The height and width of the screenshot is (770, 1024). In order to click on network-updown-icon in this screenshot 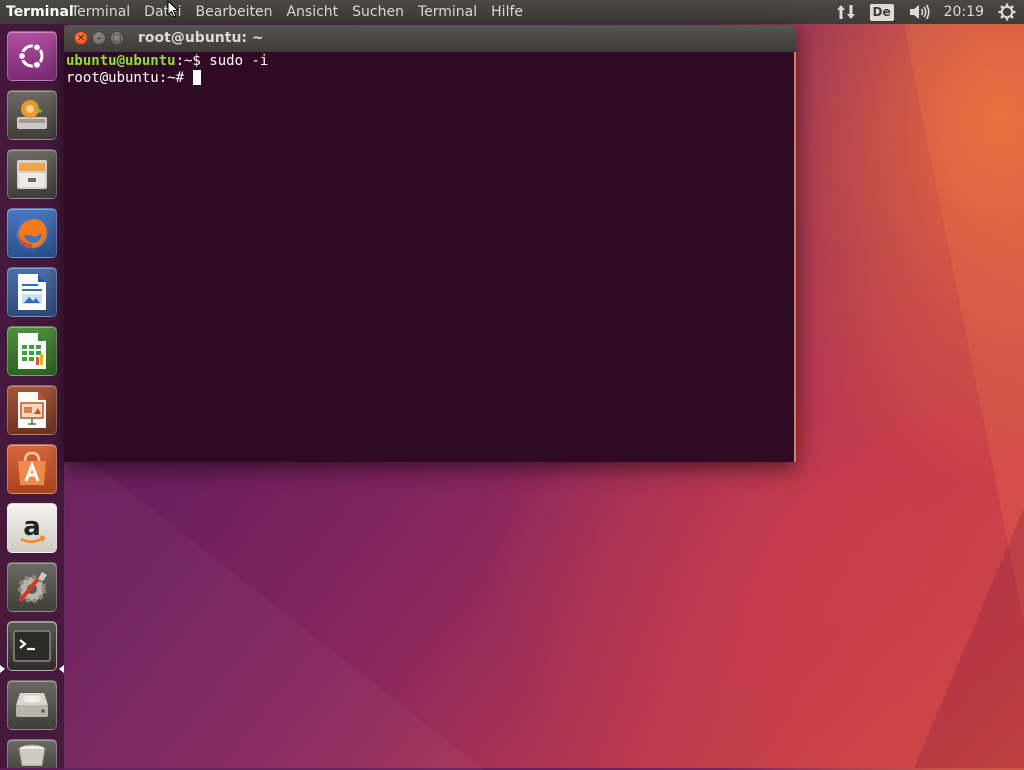, I will do `click(846, 12)`.